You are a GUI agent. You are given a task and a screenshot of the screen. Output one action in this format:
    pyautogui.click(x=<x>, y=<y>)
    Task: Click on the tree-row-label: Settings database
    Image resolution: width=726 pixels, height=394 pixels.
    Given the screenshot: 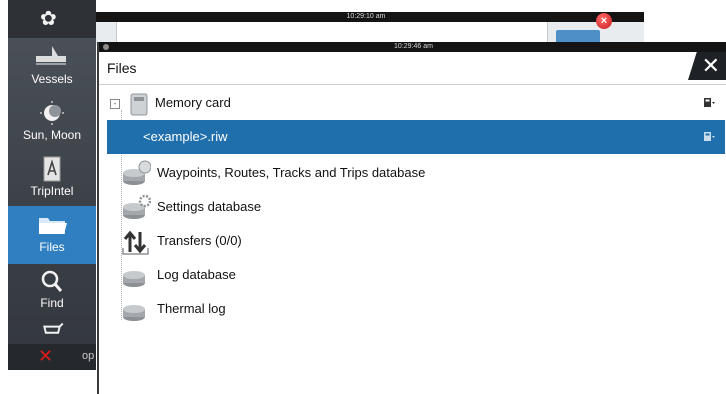 What is the action you would take?
    pyautogui.click(x=209, y=206)
    